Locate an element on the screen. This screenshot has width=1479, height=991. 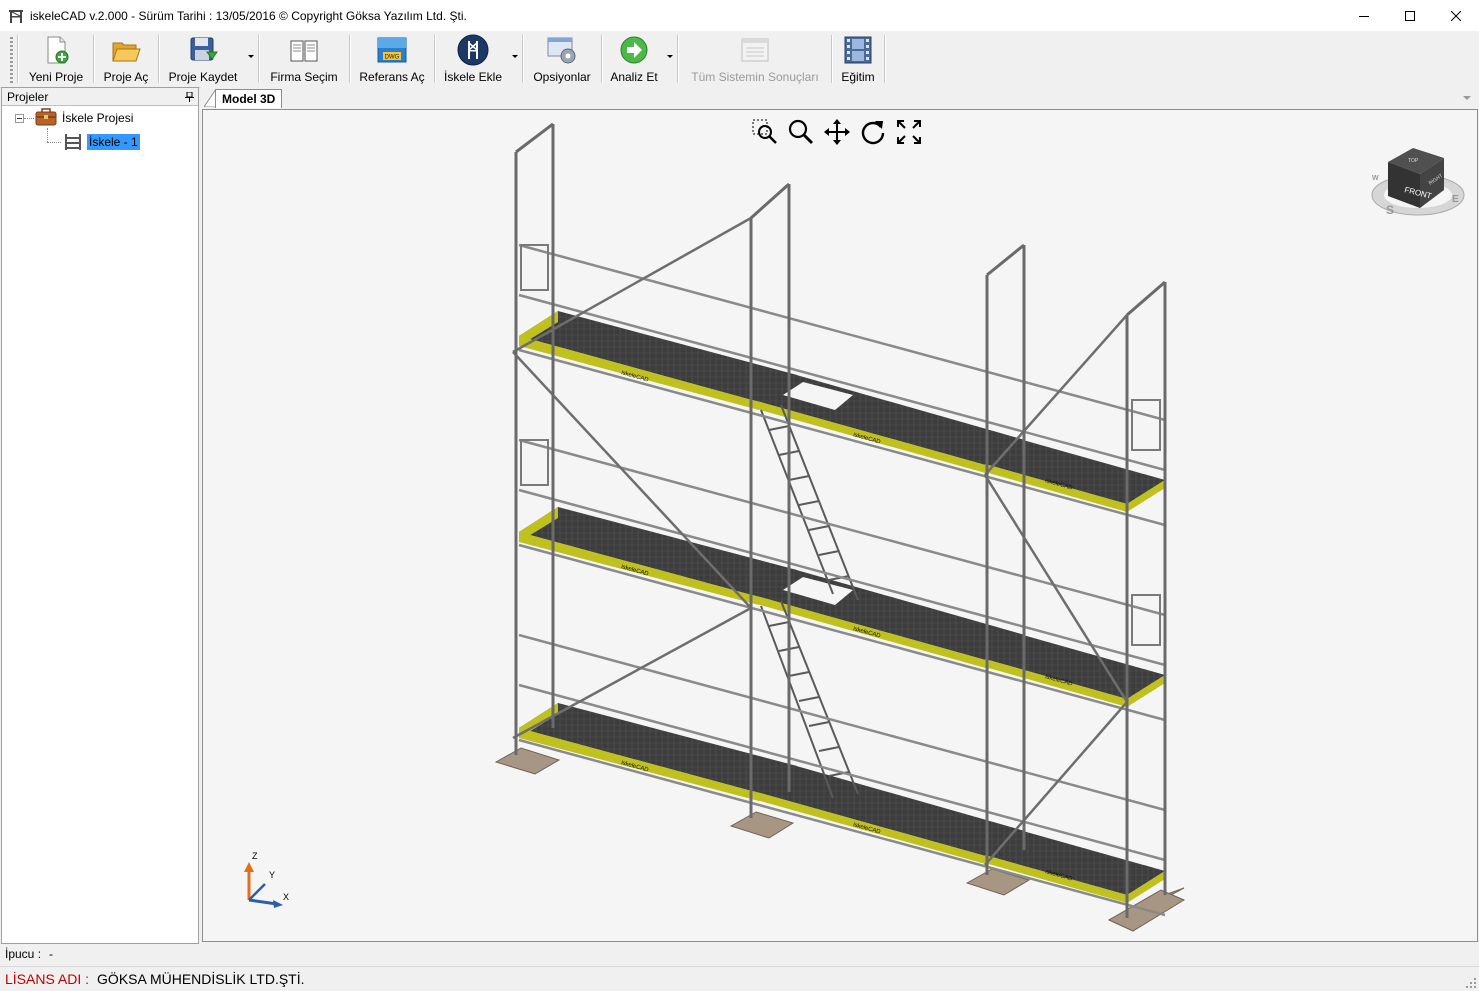
projects-panel-header: Projeler is located at coordinates (100, 97).